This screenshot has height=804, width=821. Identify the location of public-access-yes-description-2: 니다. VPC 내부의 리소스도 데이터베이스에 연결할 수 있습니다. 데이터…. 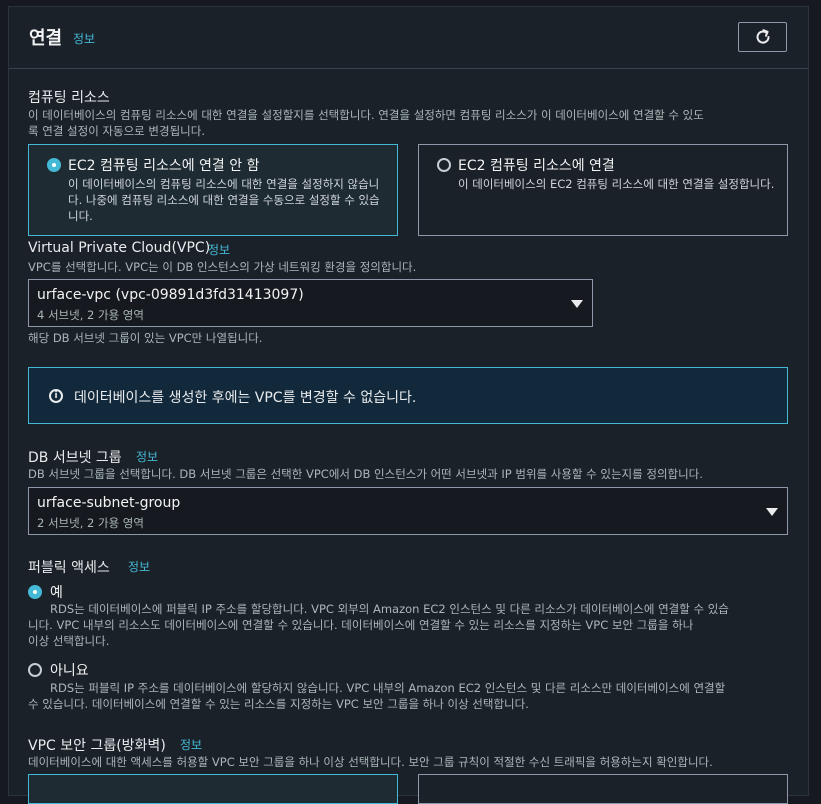
(361, 625).